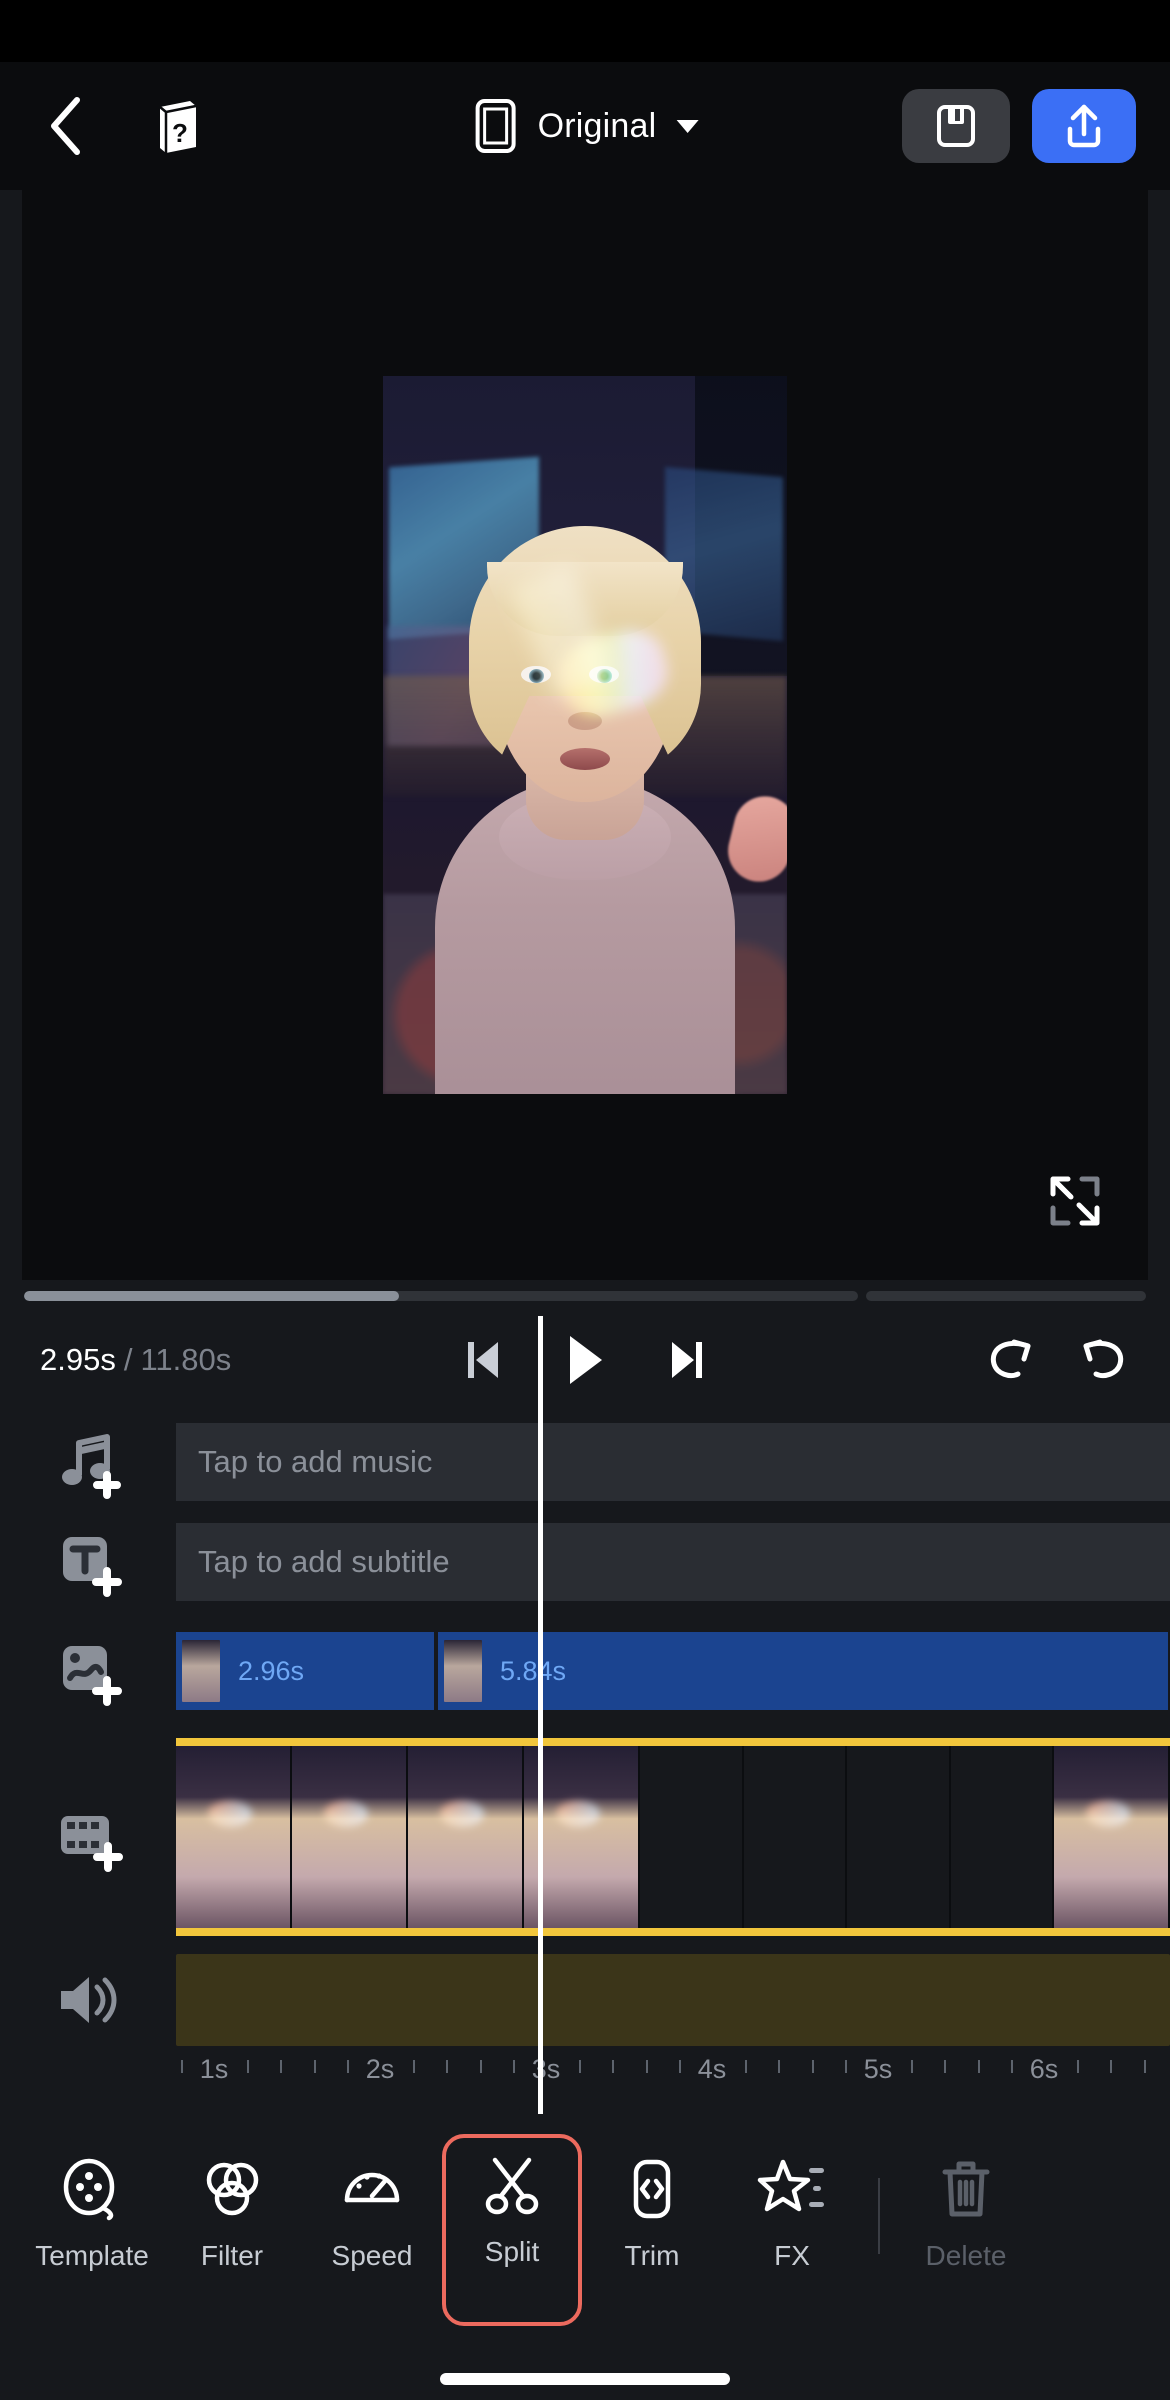  I want to click on ruler-label: 6s, so click(1044, 2069).